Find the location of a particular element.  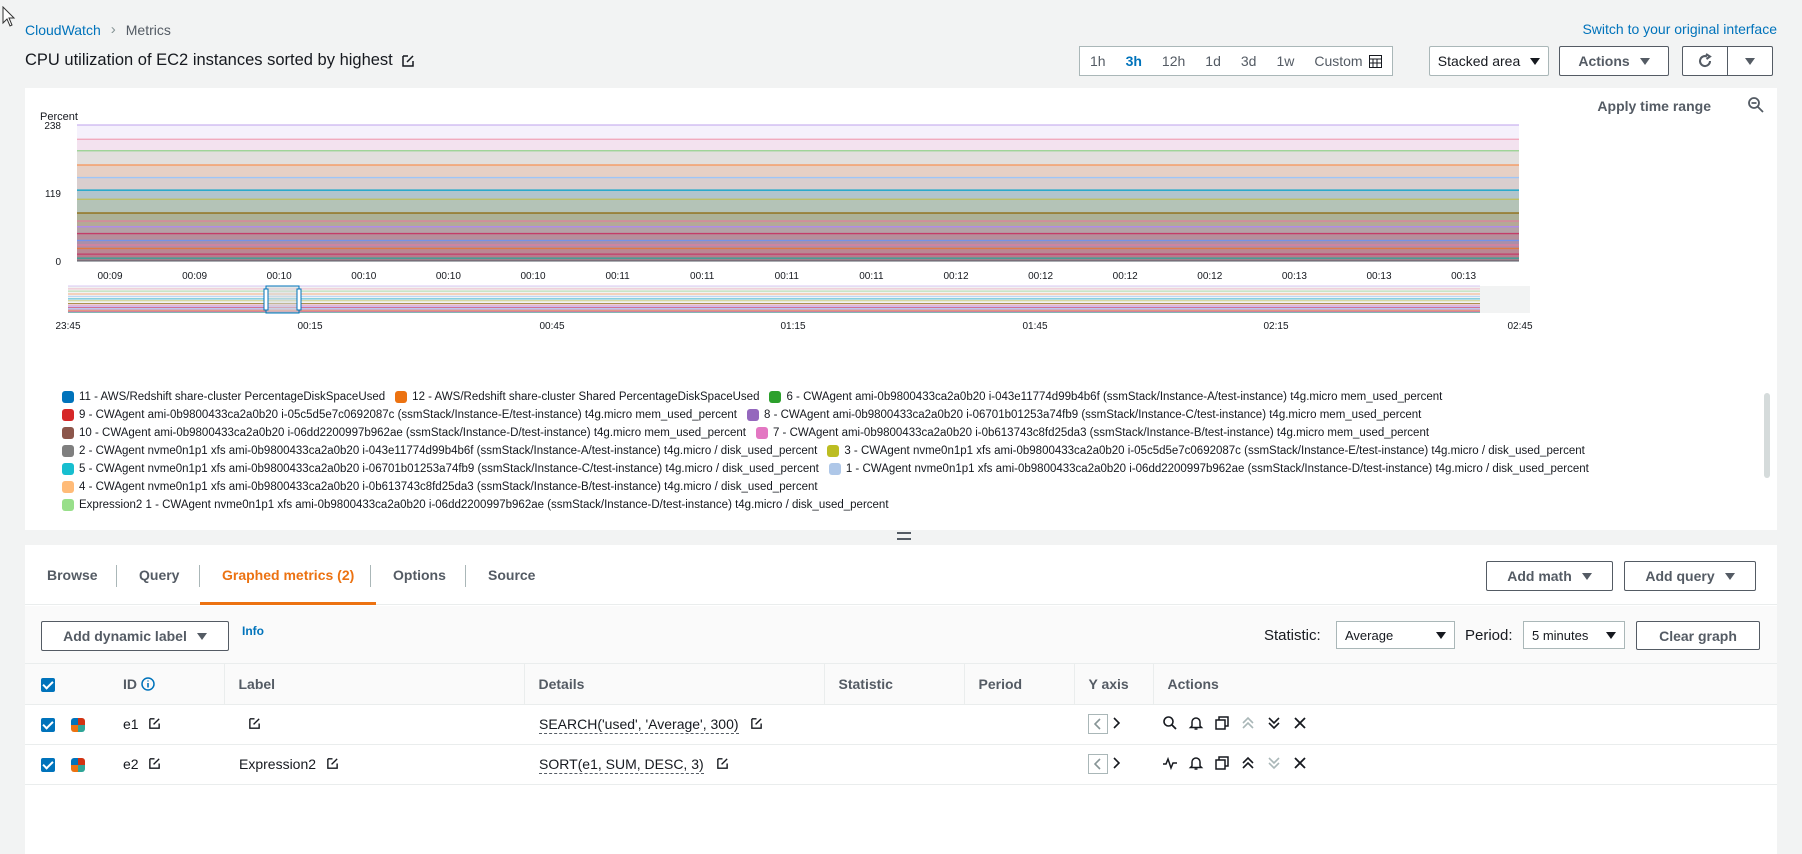

apply-time-range-button: Apply time range is located at coordinates (1654, 106).